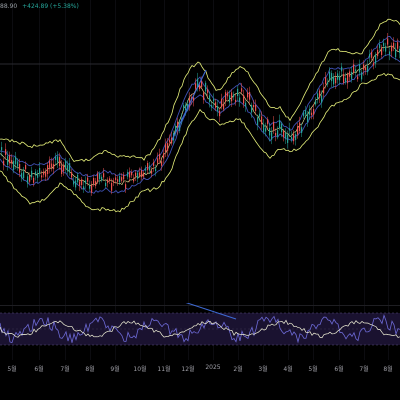  I want to click on time-axis-tick: 12월, so click(188, 369).